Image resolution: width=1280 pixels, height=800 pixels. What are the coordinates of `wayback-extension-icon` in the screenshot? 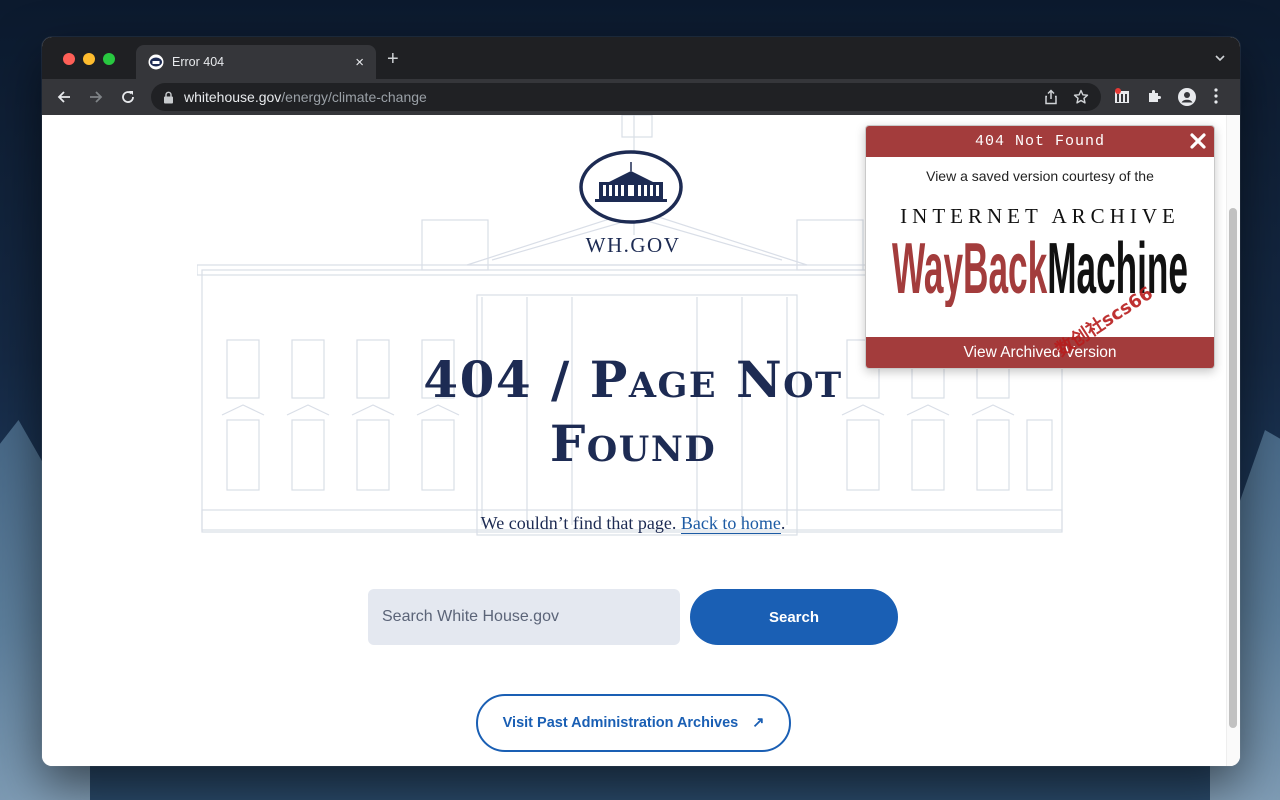 It's located at (1122, 96).